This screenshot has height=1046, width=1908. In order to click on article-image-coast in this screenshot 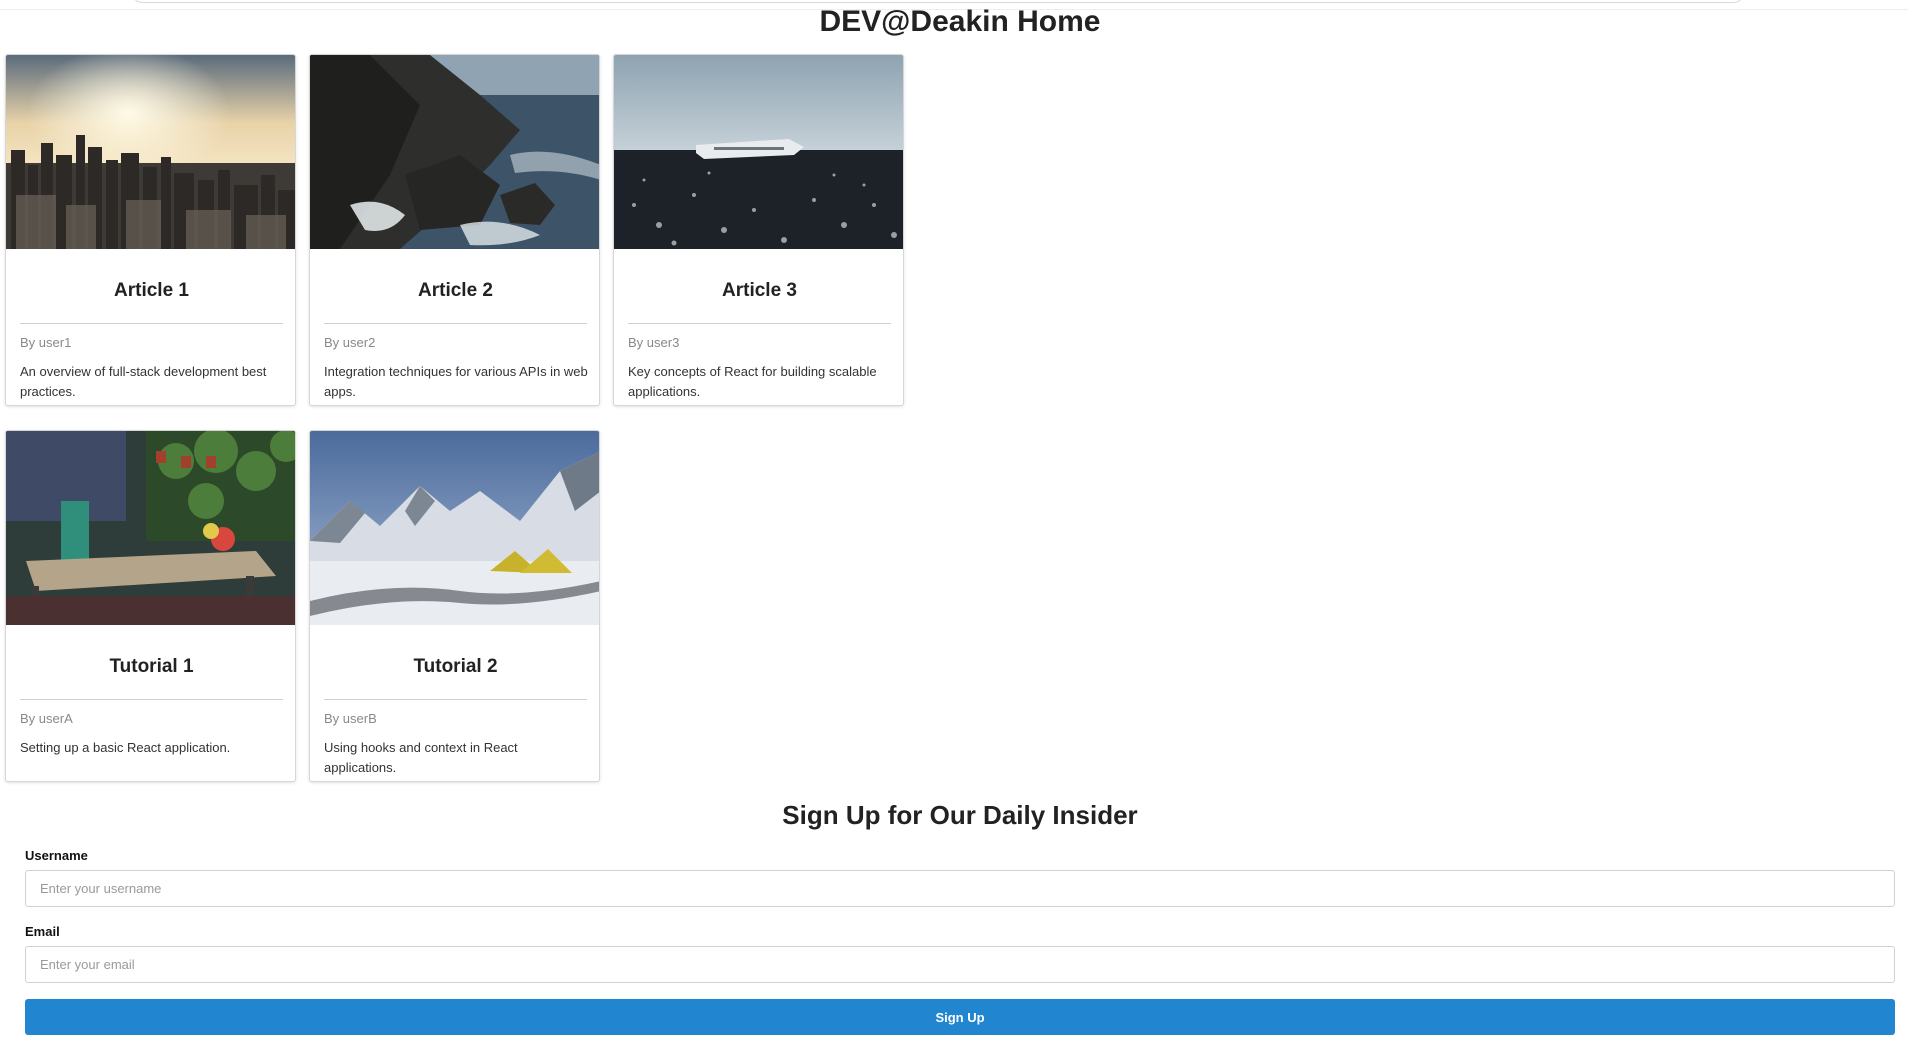, I will do `click(454, 152)`.